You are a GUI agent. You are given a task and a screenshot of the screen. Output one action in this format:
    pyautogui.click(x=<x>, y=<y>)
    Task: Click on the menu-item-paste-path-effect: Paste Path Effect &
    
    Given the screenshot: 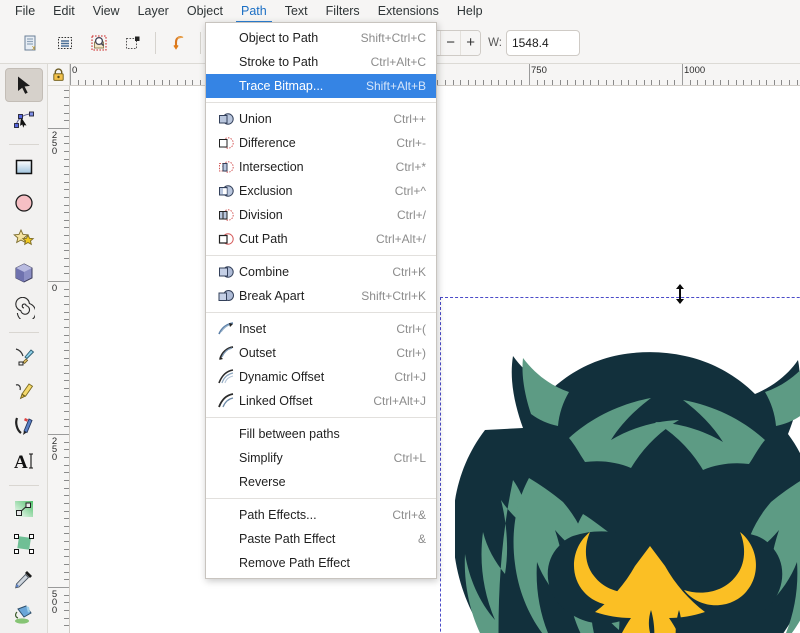 What is the action you would take?
    pyautogui.click(x=321, y=539)
    